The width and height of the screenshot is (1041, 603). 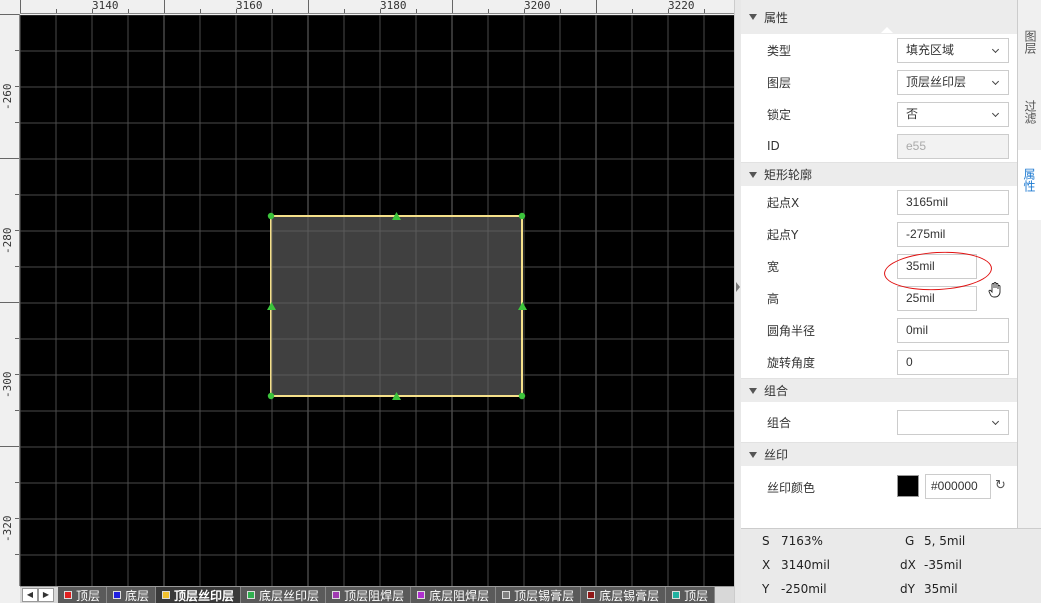 What do you see at coordinates (773, 266) in the screenshot?
I see `prop-label: 宽` at bounding box center [773, 266].